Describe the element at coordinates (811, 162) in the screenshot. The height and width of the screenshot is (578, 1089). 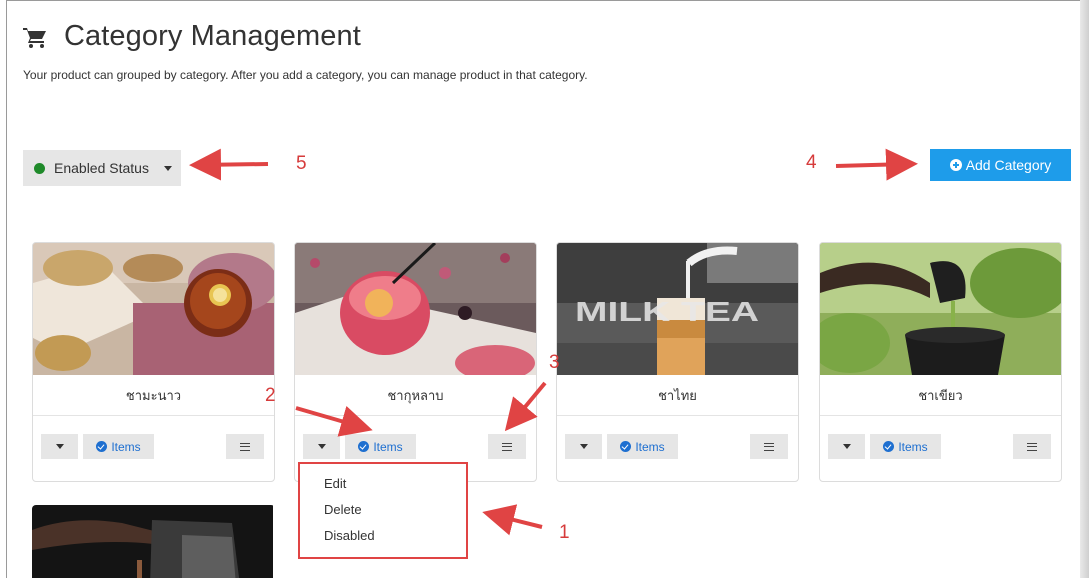
I see `annotation-4: 4` at that location.